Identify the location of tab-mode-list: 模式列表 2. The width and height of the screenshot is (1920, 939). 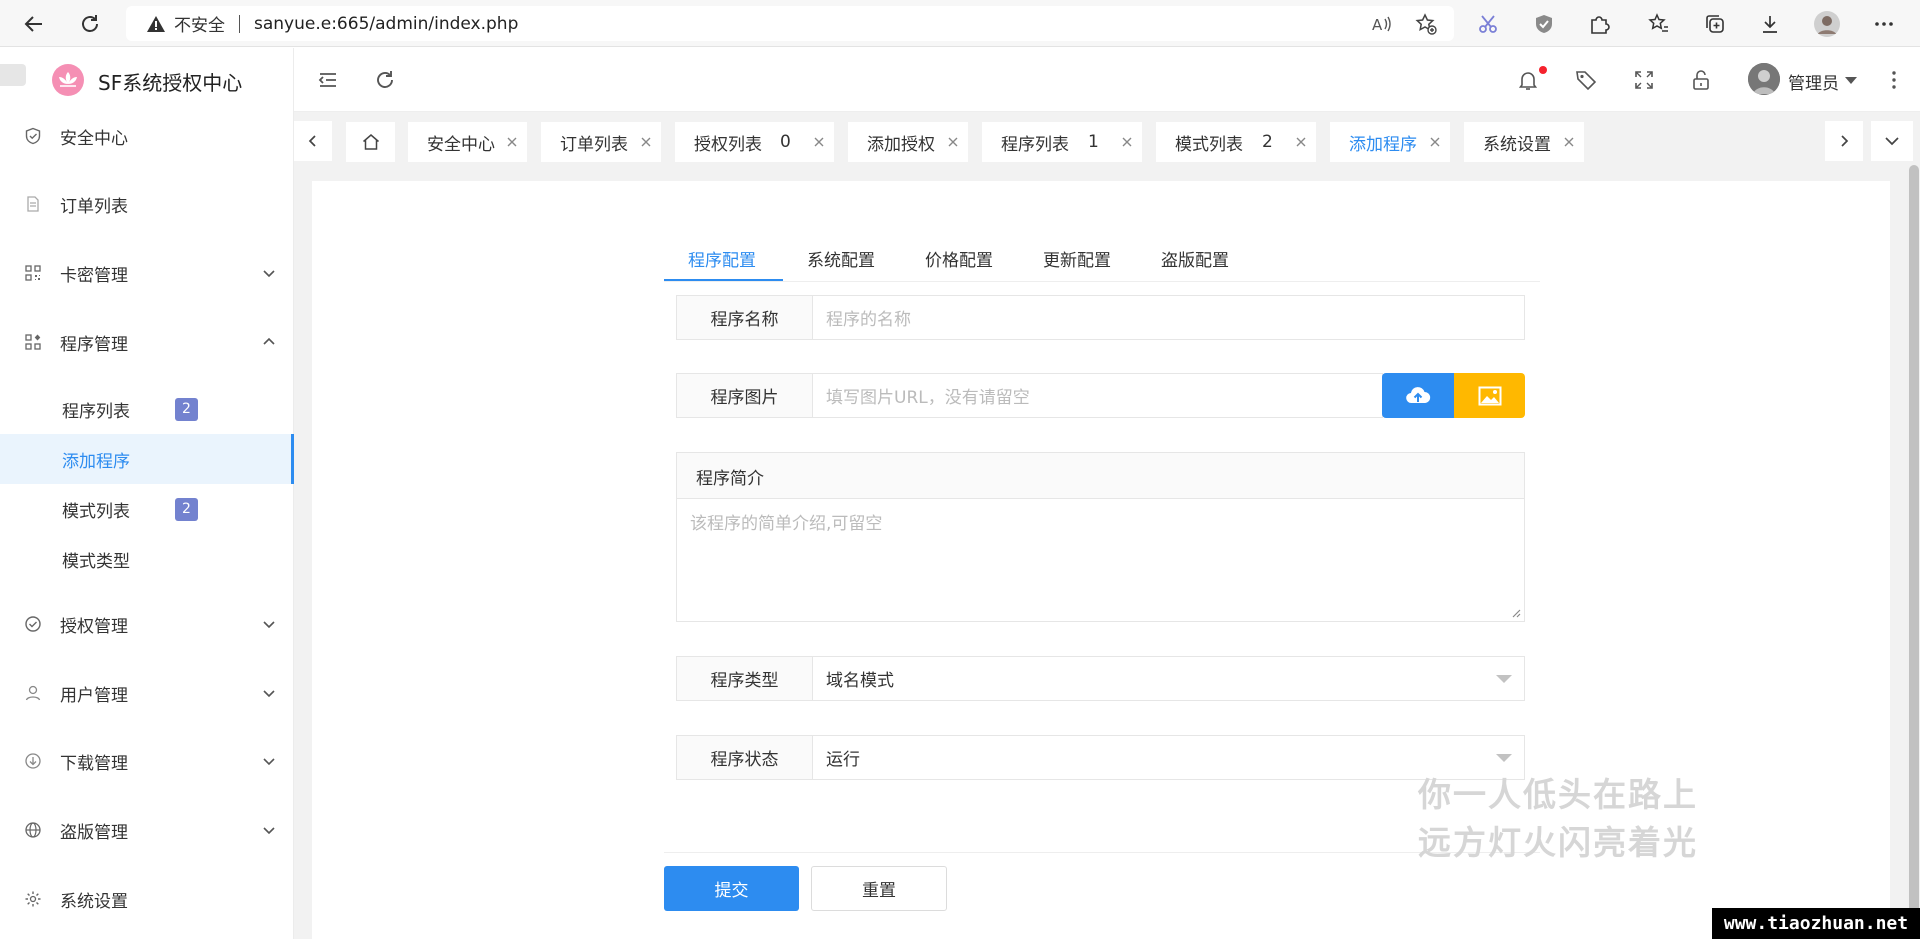
(1236, 142).